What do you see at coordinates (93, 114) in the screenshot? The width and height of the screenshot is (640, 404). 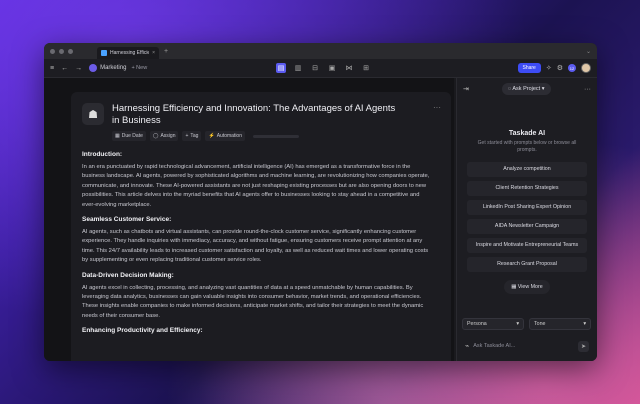 I see `document-emoji-icon: ☗` at bounding box center [93, 114].